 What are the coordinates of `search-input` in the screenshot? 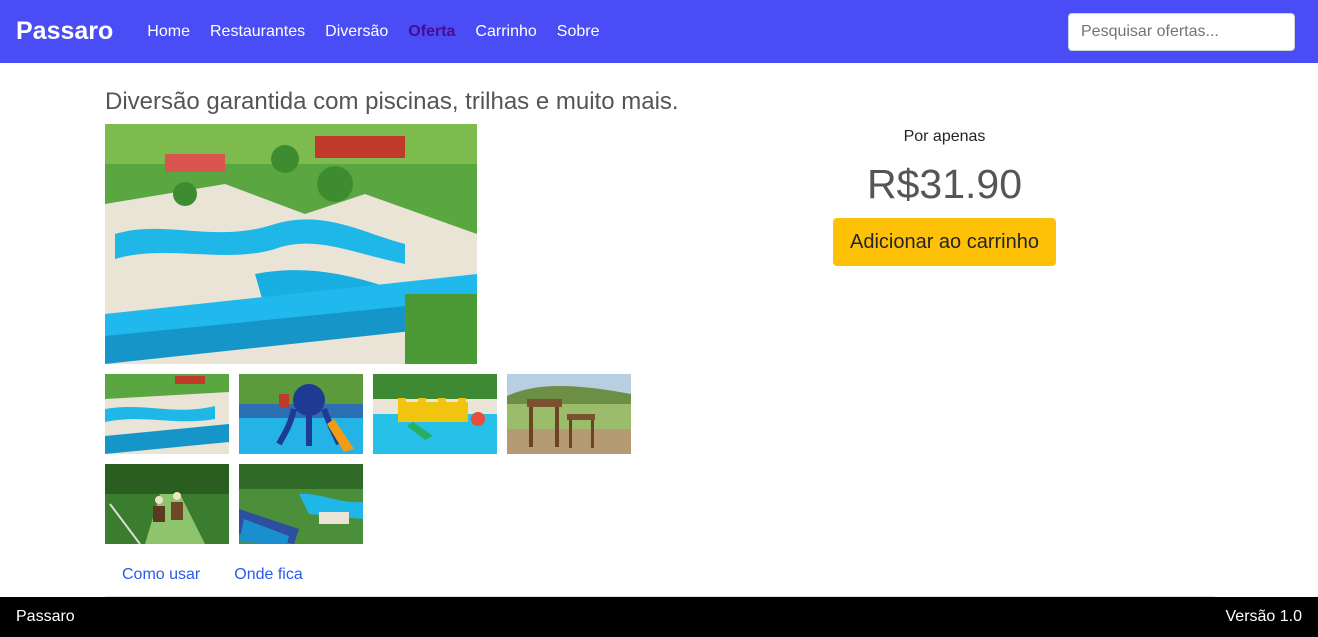 It's located at (1181, 32).